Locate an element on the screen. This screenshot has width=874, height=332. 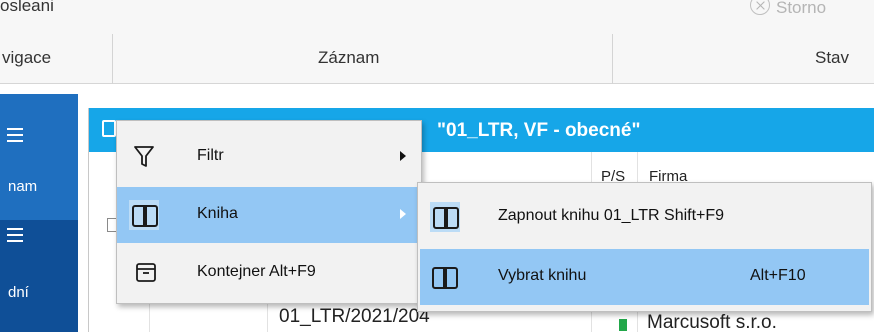
menu-item-hotkey: Alt+F10 is located at coordinates (778, 275).